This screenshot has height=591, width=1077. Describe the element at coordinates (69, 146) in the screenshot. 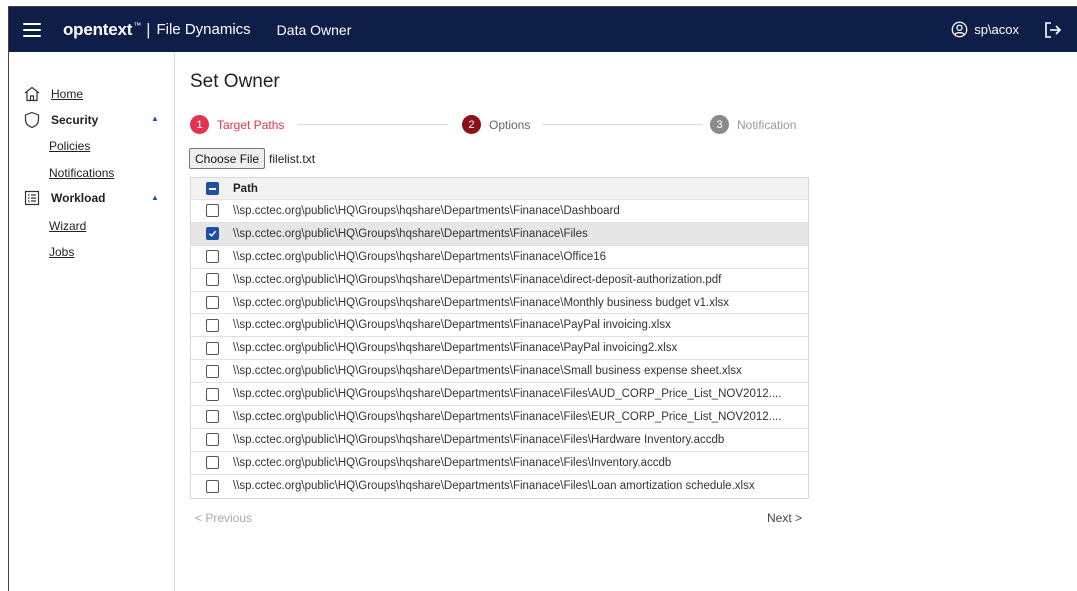

I see `sidebar-item-policies: Policies` at that location.